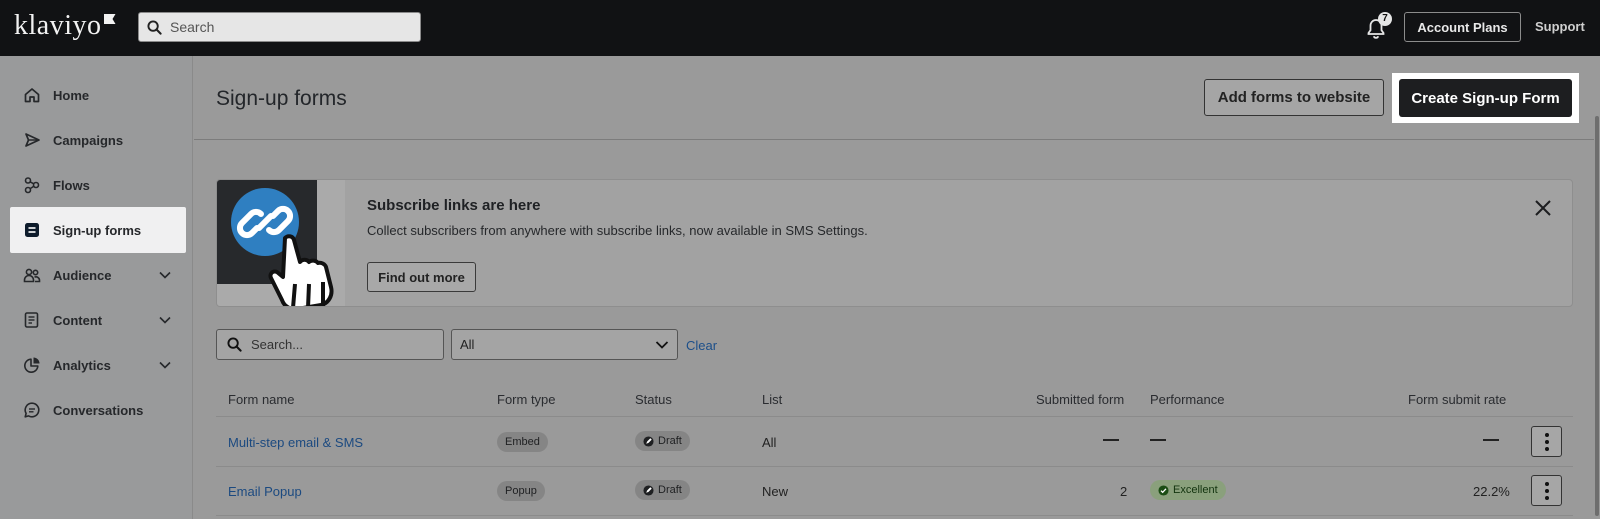  I want to click on scrollbar-thumb, so click(1597, 316).